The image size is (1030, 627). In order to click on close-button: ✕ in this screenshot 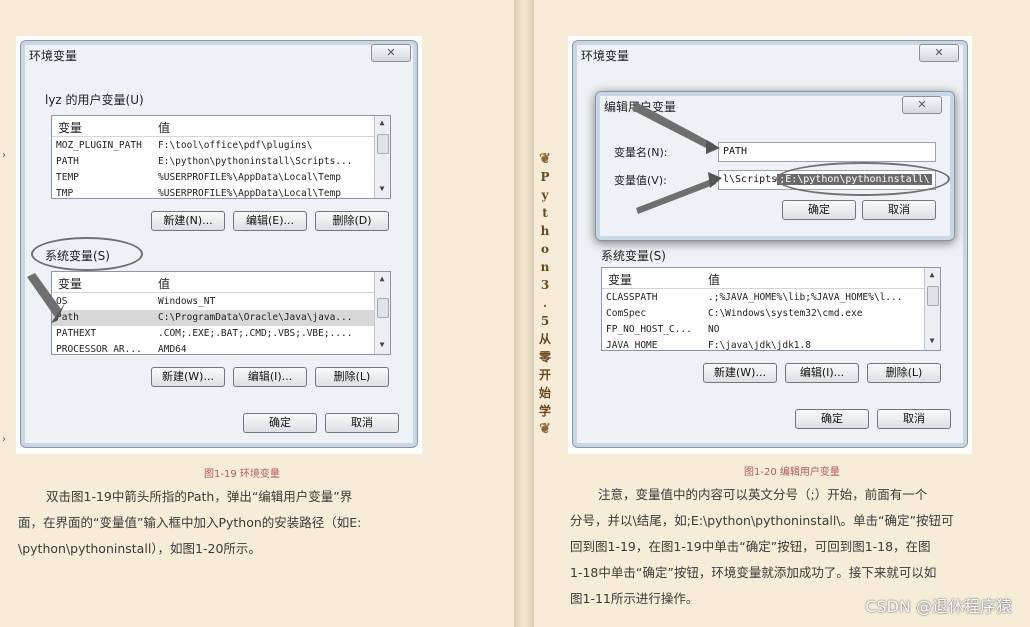, I will do `click(939, 53)`.